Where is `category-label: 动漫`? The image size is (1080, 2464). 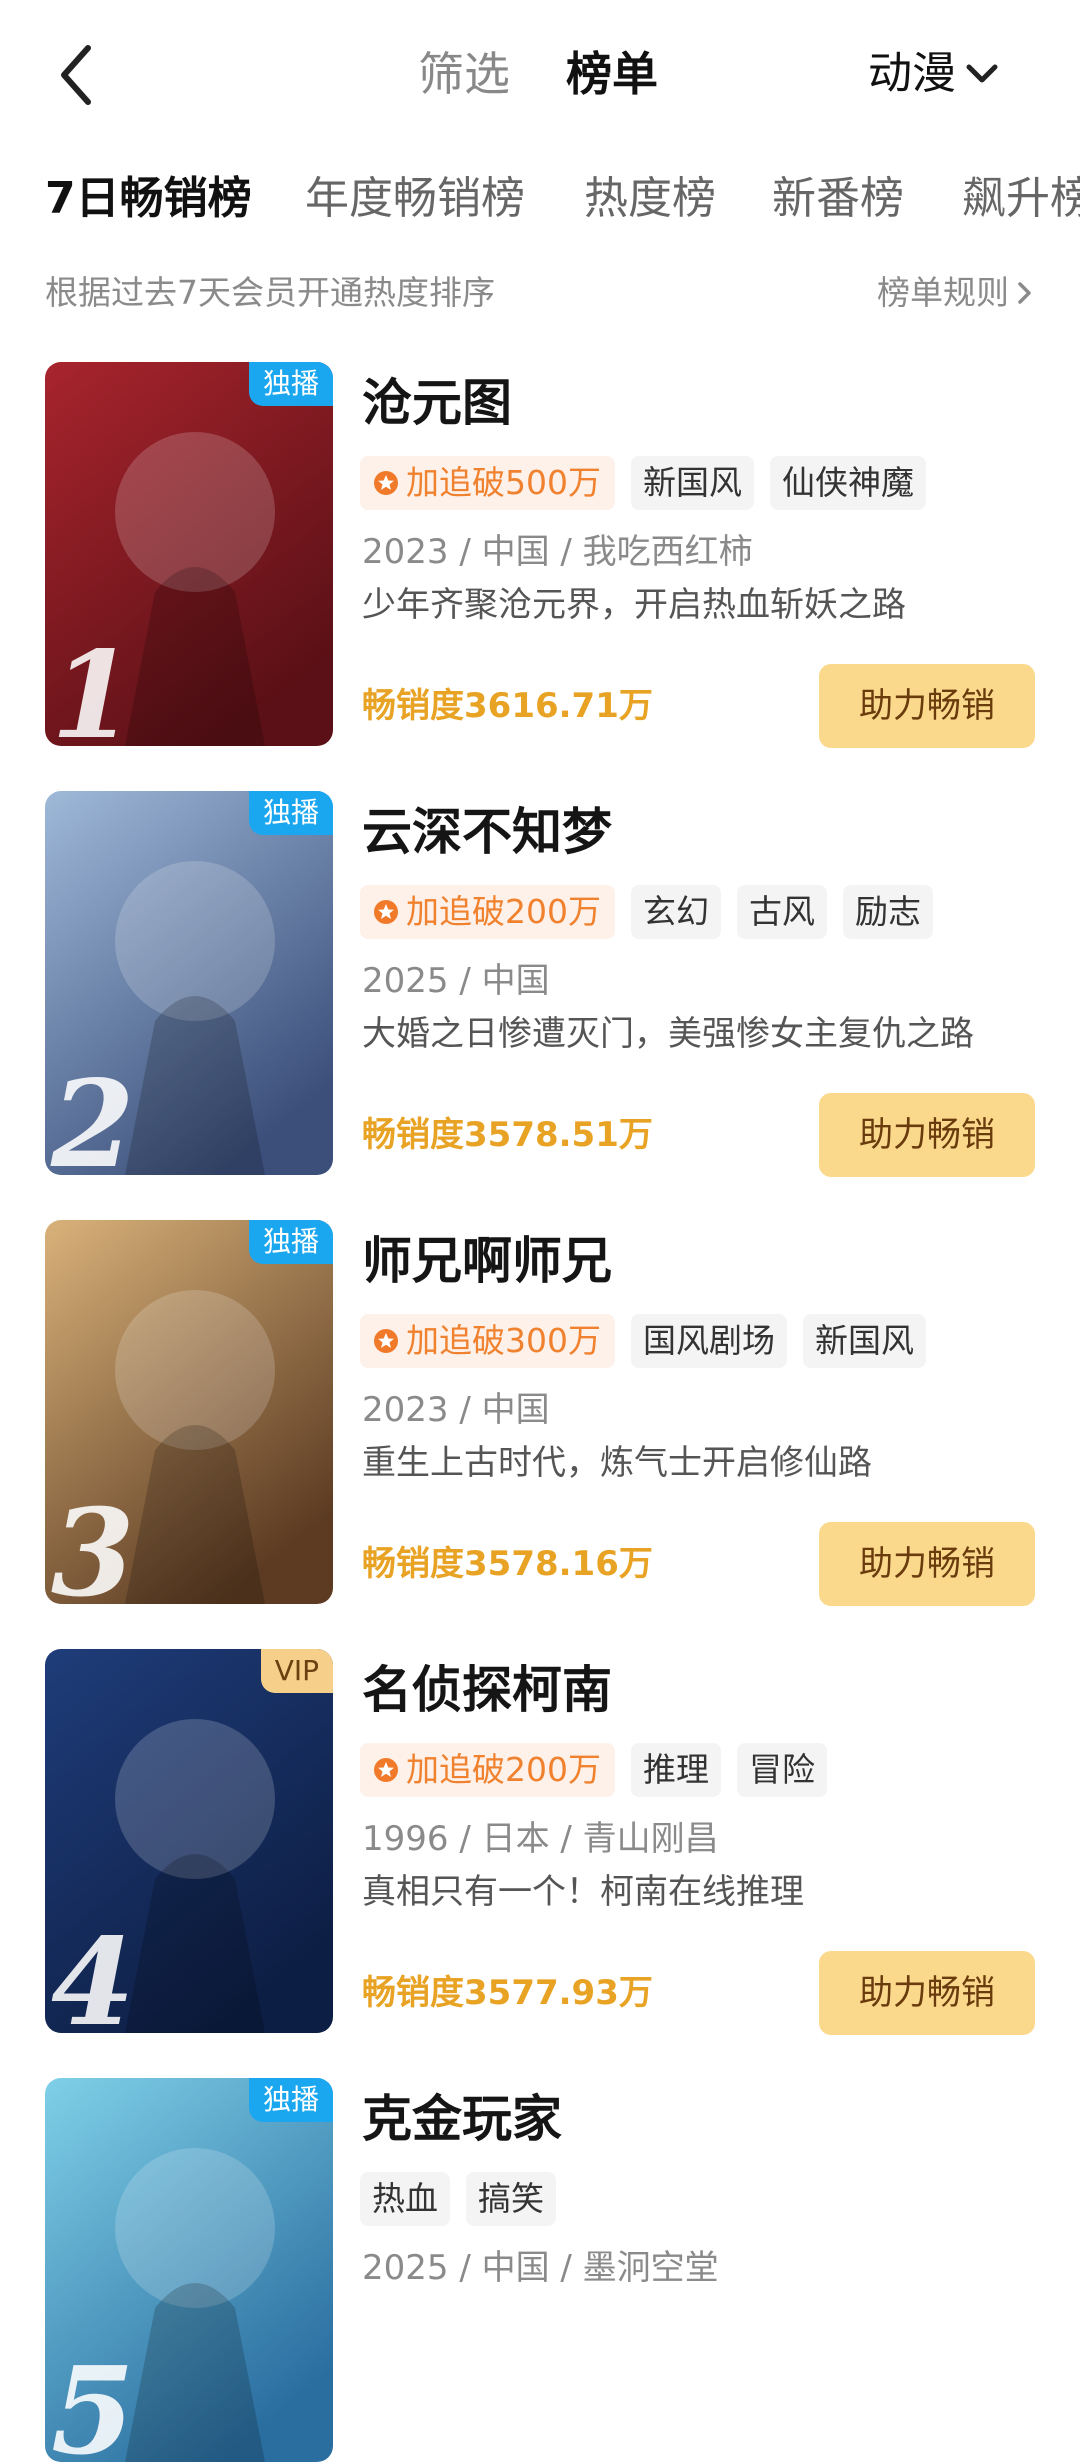 category-label: 动漫 is located at coordinates (912, 73).